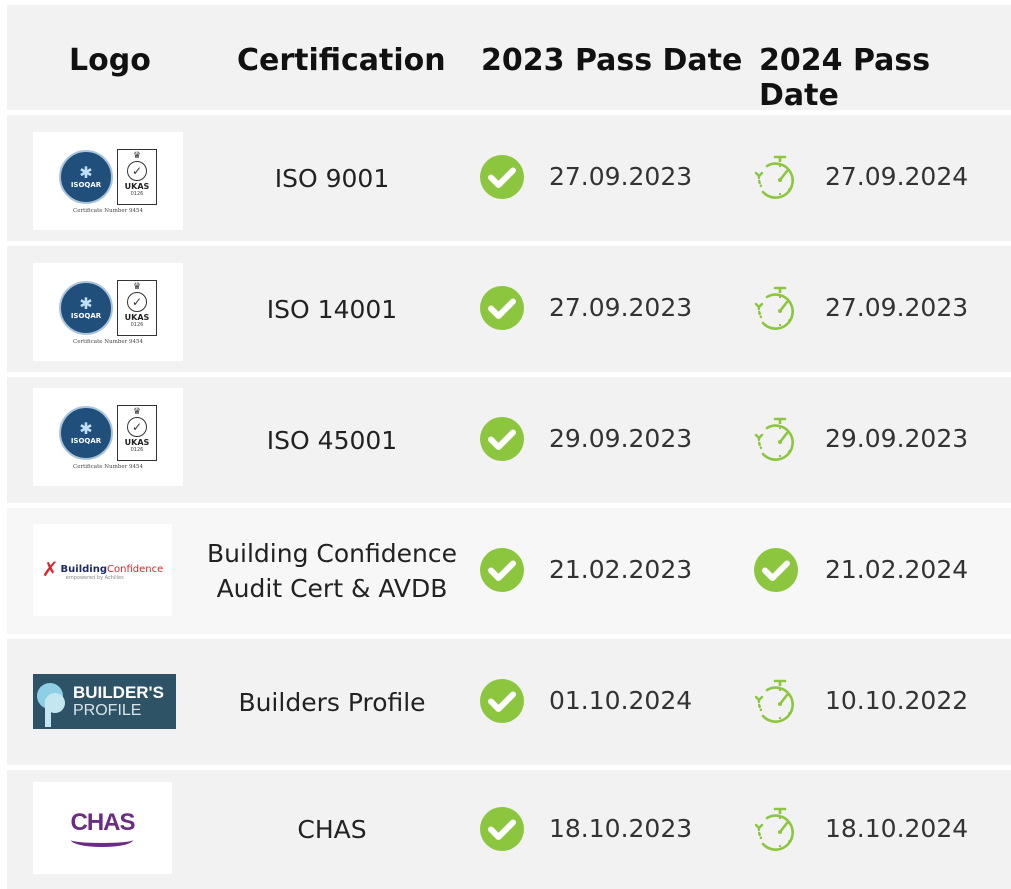 Image resolution: width=1011 pixels, height=889 pixels. I want to click on date-2024: 27.09.2024, so click(897, 176).